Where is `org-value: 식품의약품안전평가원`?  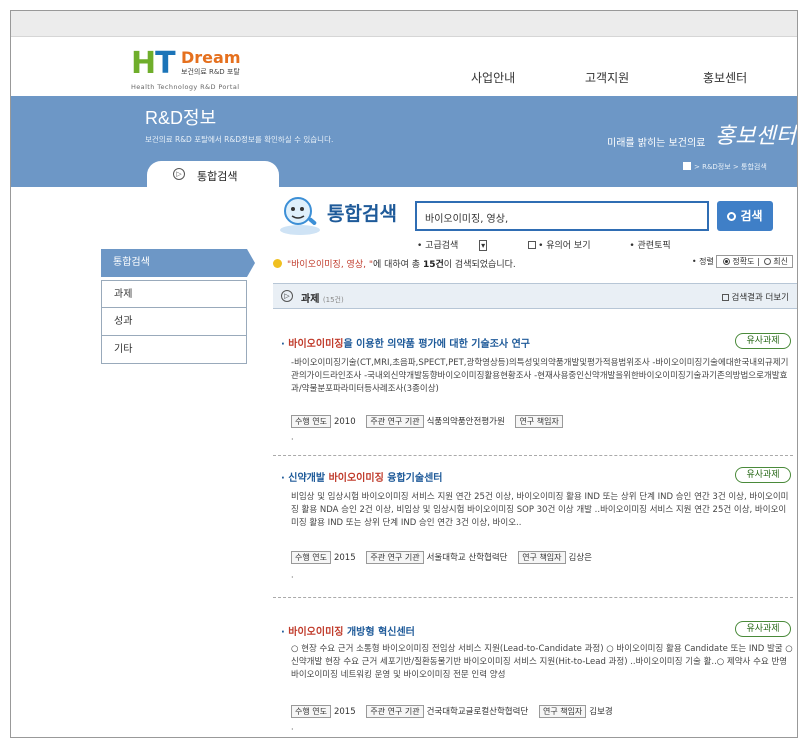 org-value: 식품의약품안전평가원 is located at coordinates (465, 422).